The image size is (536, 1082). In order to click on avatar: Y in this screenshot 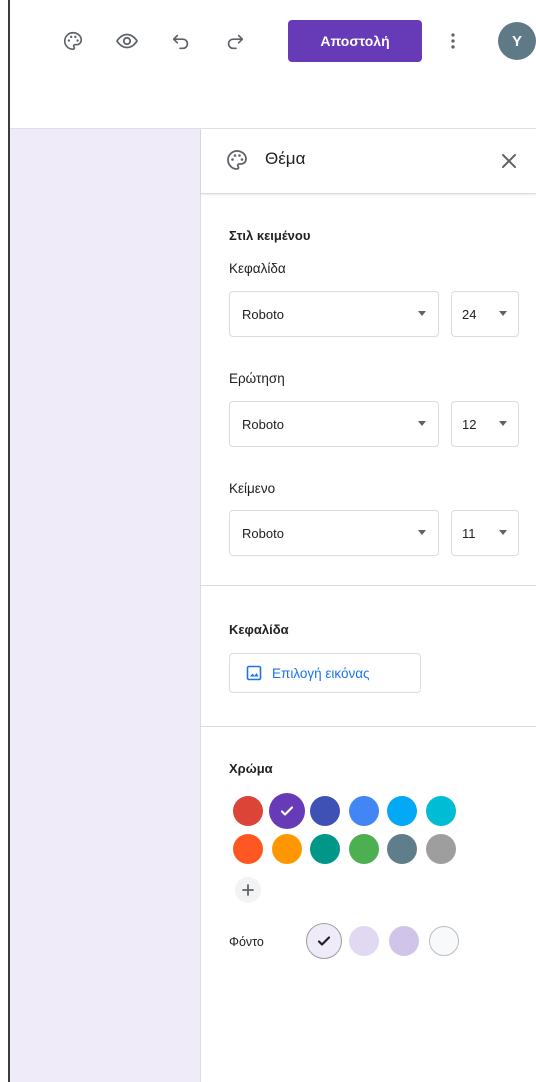, I will do `click(517, 41)`.